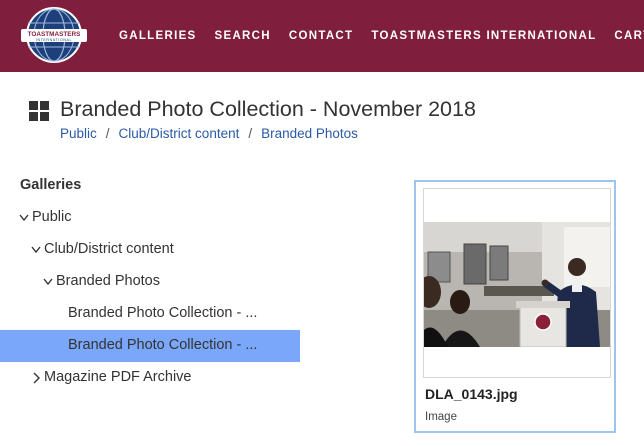 This screenshot has height=446, width=644. What do you see at coordinates (109, 249) in the screenshot?
I see `tree-item-label: Club/District content` at bounding box center [109, 249].